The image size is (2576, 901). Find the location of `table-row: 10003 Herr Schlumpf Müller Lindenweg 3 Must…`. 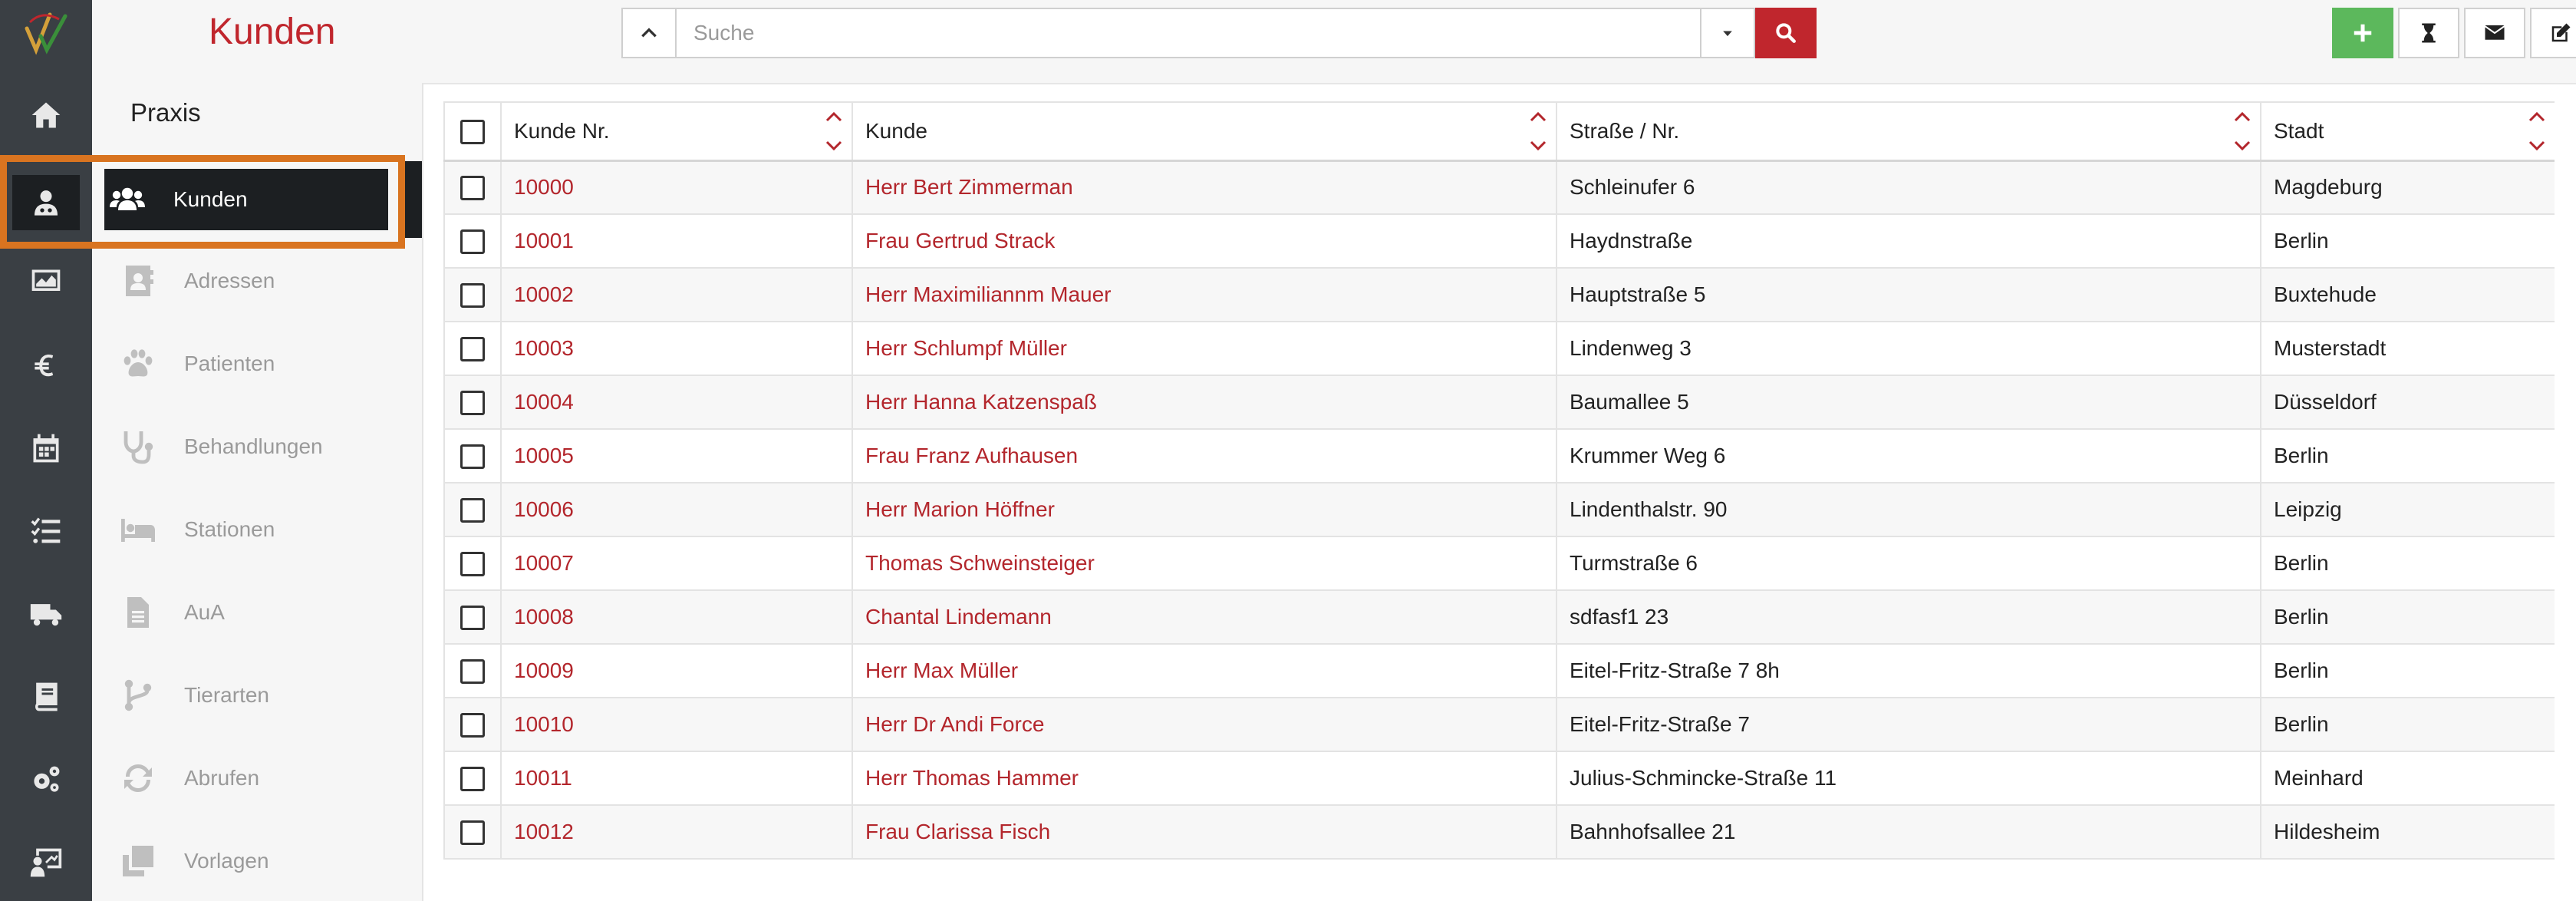

table-row: 10003 Herr Schlumpf Müller Lindenweg 3 Must… is located at coordinates (1499, 348).